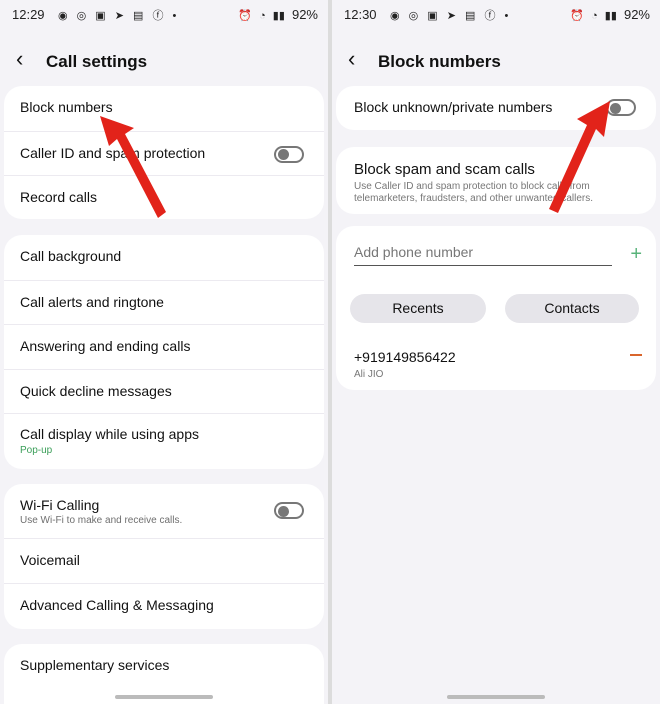 The height and width of the screenshot is (704, 660). I want to click on item-label: Record calls, so click(59, 197).